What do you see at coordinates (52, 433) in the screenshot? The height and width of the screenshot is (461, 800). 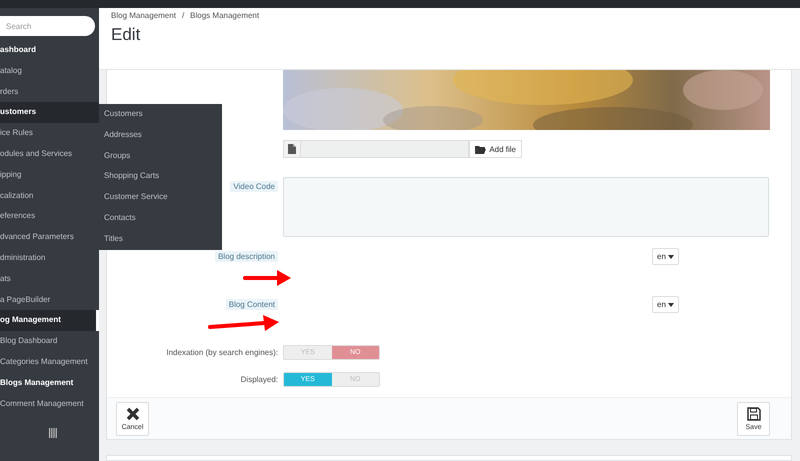 I see `collapse-icon` at bounding box center [52, 433].